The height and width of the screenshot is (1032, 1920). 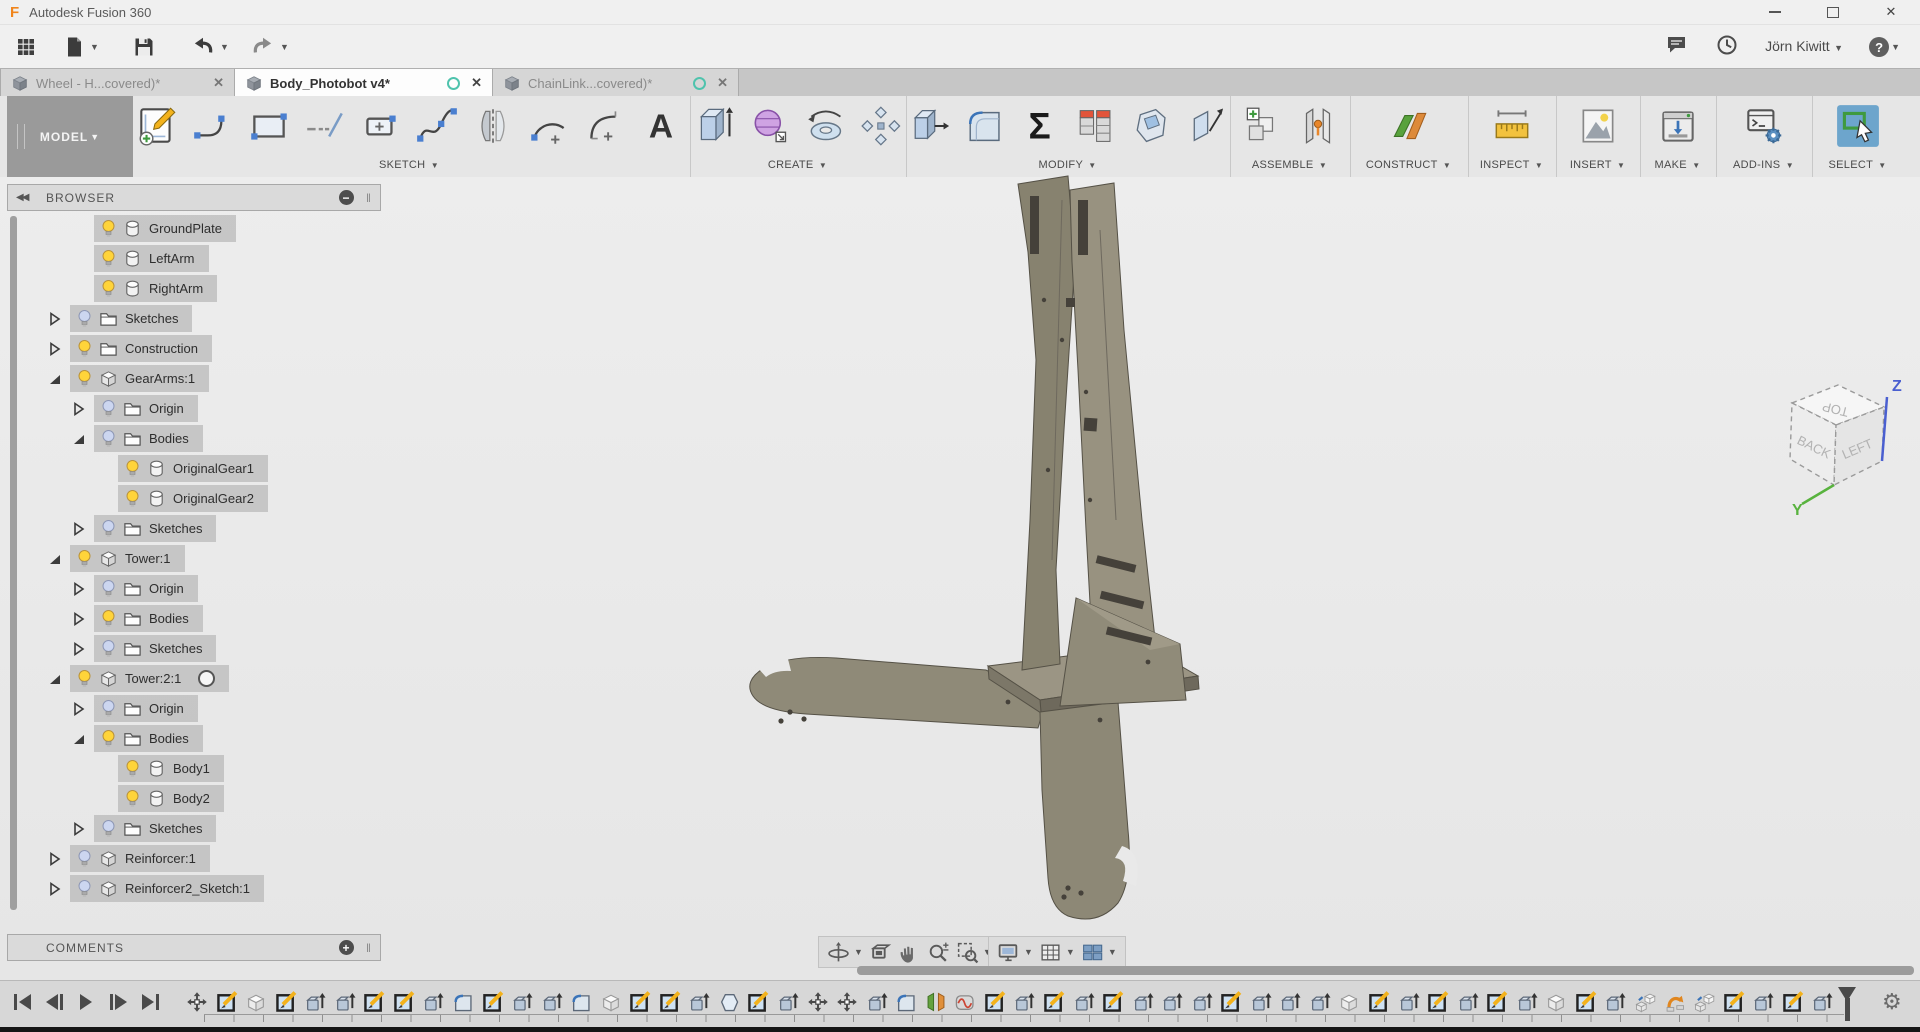 What do you see at coordinates (1677, 165) in the screenshot?
I see `ribbon-group-label: MAKE ▼` at bounding box center [1677, 165].